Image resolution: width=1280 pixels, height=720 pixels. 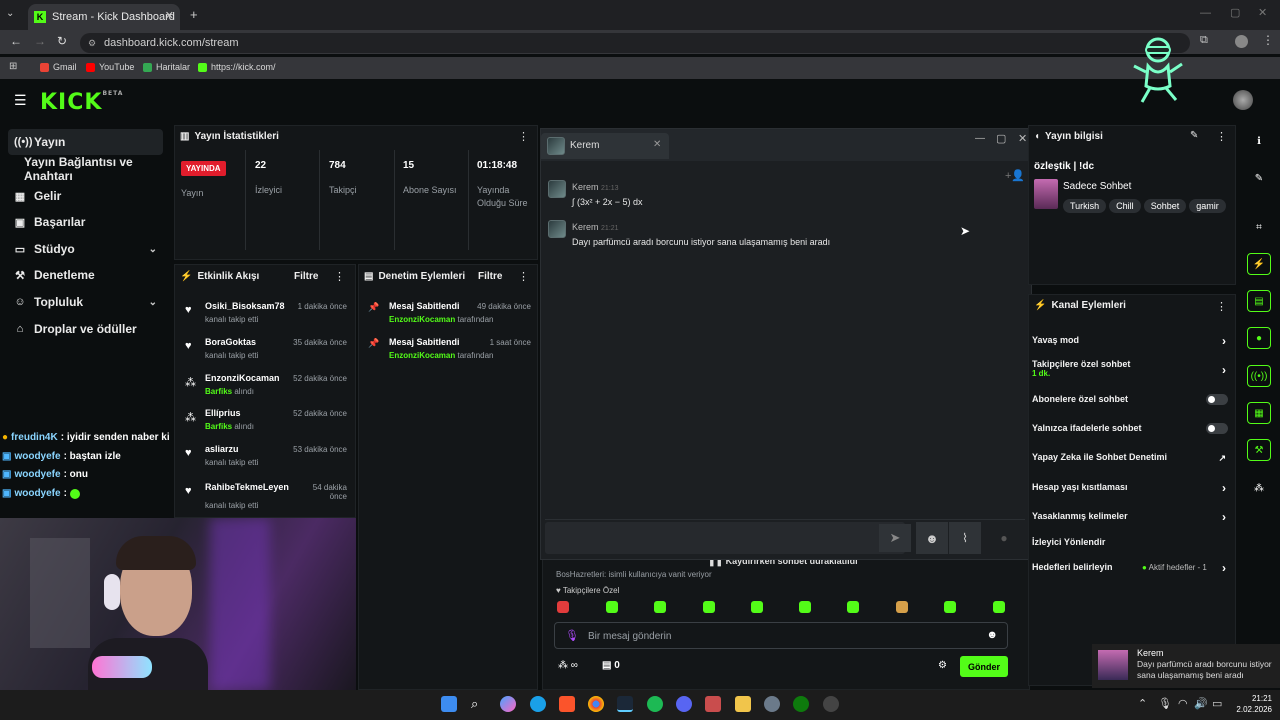 What do you see at coordinates (611, 665) in the screenshot?
I see `store-counter: ▤ 0` at bounding box center [611, 665].